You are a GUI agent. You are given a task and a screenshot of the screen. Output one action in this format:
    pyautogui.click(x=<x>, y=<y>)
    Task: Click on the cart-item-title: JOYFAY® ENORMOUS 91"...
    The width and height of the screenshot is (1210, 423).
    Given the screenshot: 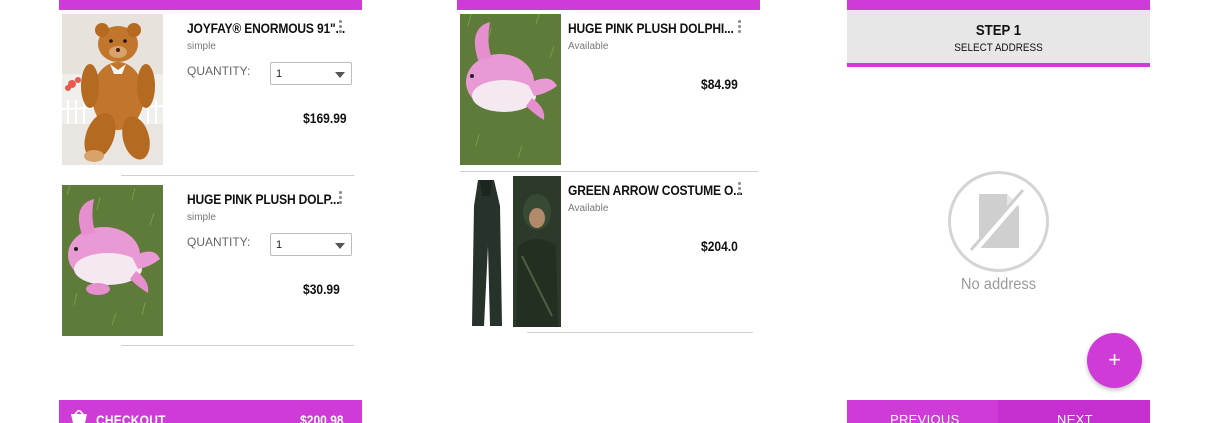 What is the action you would take?
    pyautogui.click(x=266, y=28)
    